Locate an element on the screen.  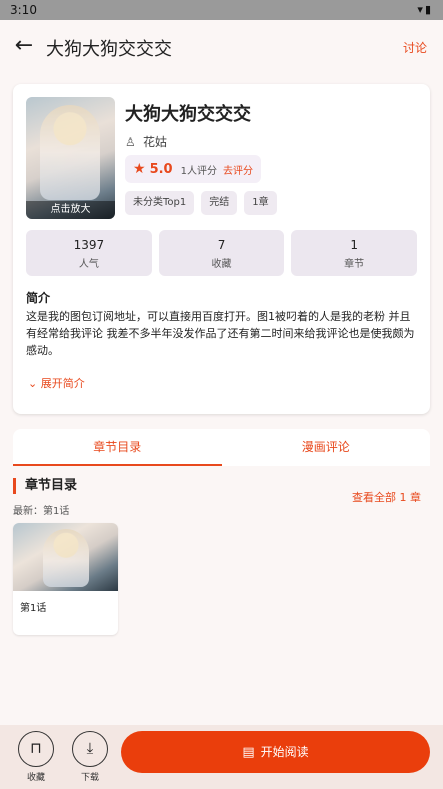
start-reading-button: ▤ 开始阅读 is located at coordinates (275, 752).